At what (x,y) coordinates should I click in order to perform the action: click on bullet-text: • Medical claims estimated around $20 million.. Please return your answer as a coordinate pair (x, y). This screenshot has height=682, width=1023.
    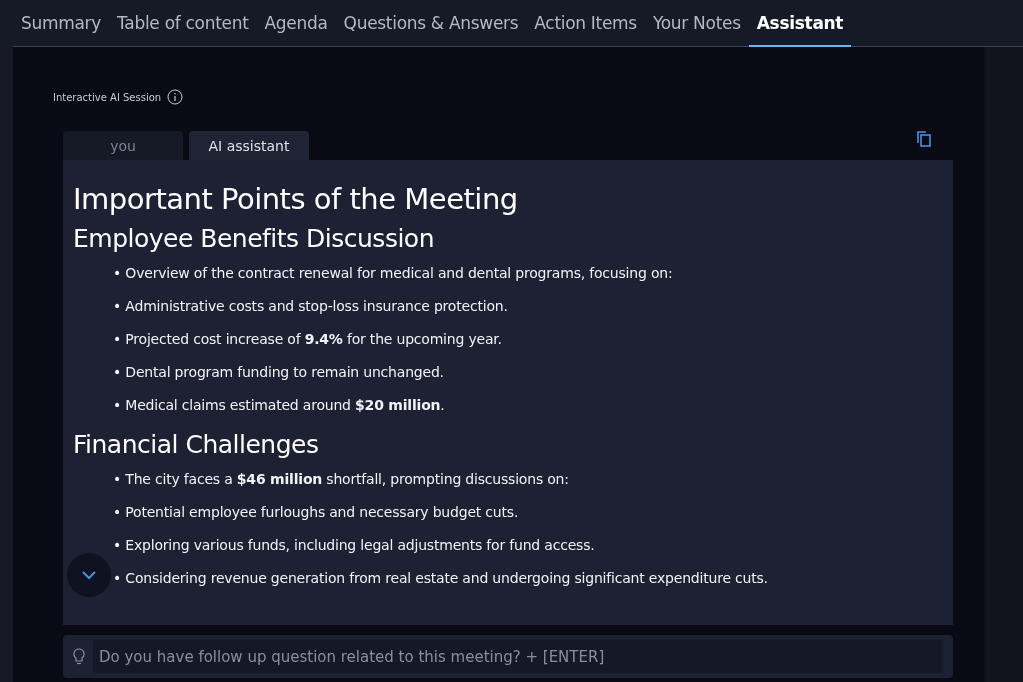
    Looking at the image, I should click on (279, 405).